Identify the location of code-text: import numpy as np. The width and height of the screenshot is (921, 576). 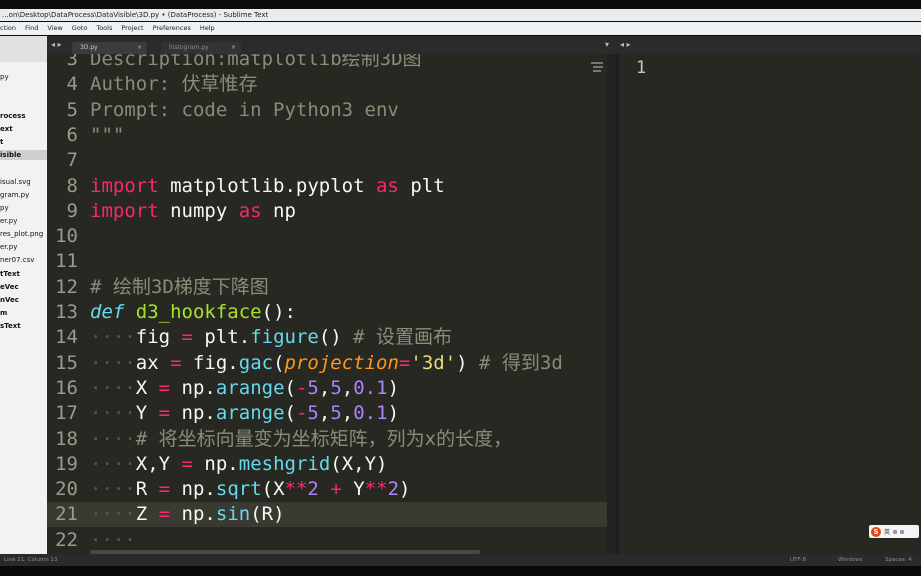
(193, 211).